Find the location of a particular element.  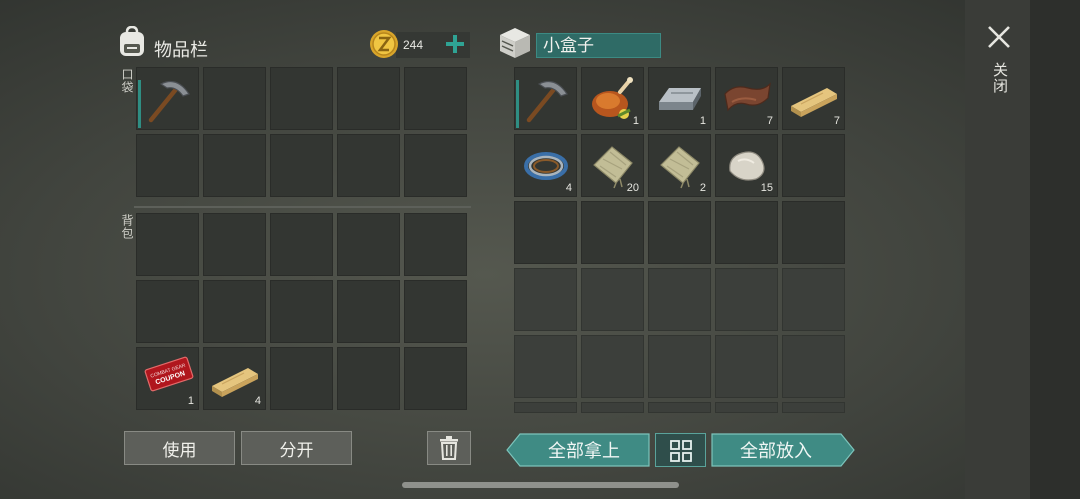

inventory-title: 物品栏 is located at coordinates (181, 50).